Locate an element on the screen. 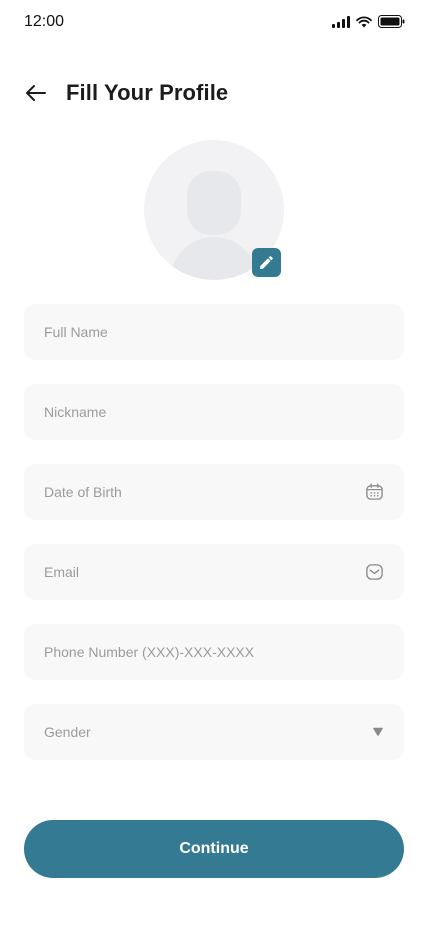  calendar-icon is located at coordinates (374, 492).